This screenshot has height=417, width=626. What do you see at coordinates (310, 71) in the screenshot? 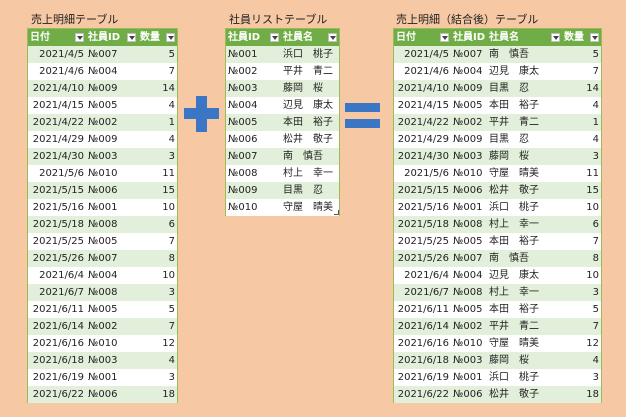
I see `cell-employee-name: 平井 青二` at bounding box center [310, 71].